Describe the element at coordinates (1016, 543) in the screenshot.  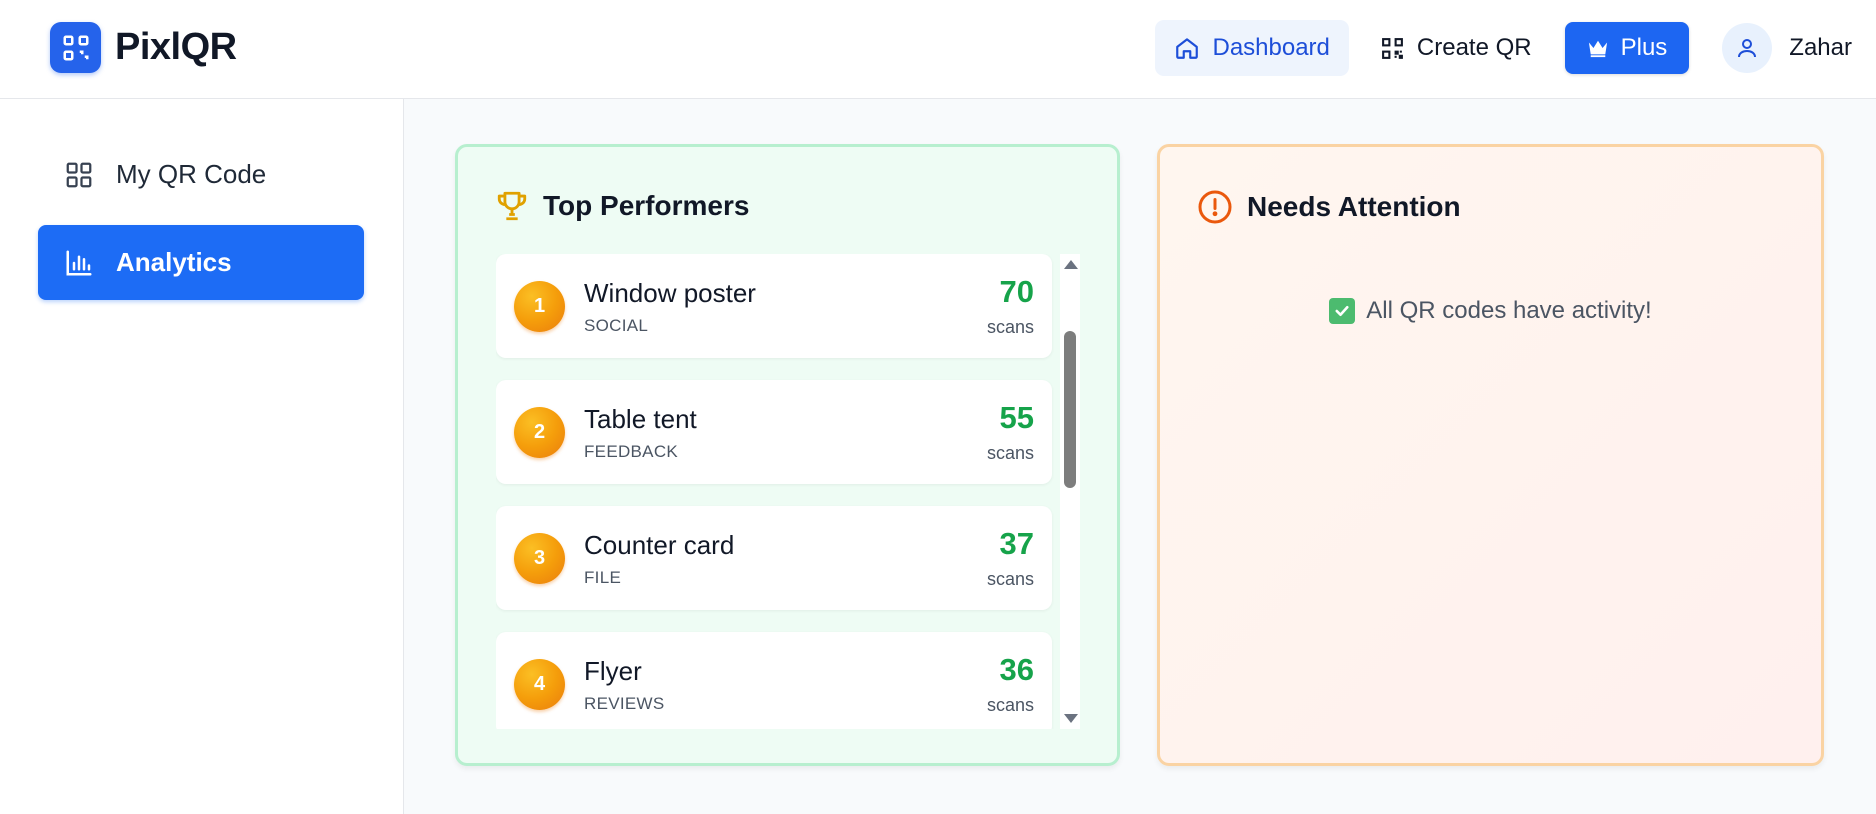
I see `scan-count: 37` at that location.